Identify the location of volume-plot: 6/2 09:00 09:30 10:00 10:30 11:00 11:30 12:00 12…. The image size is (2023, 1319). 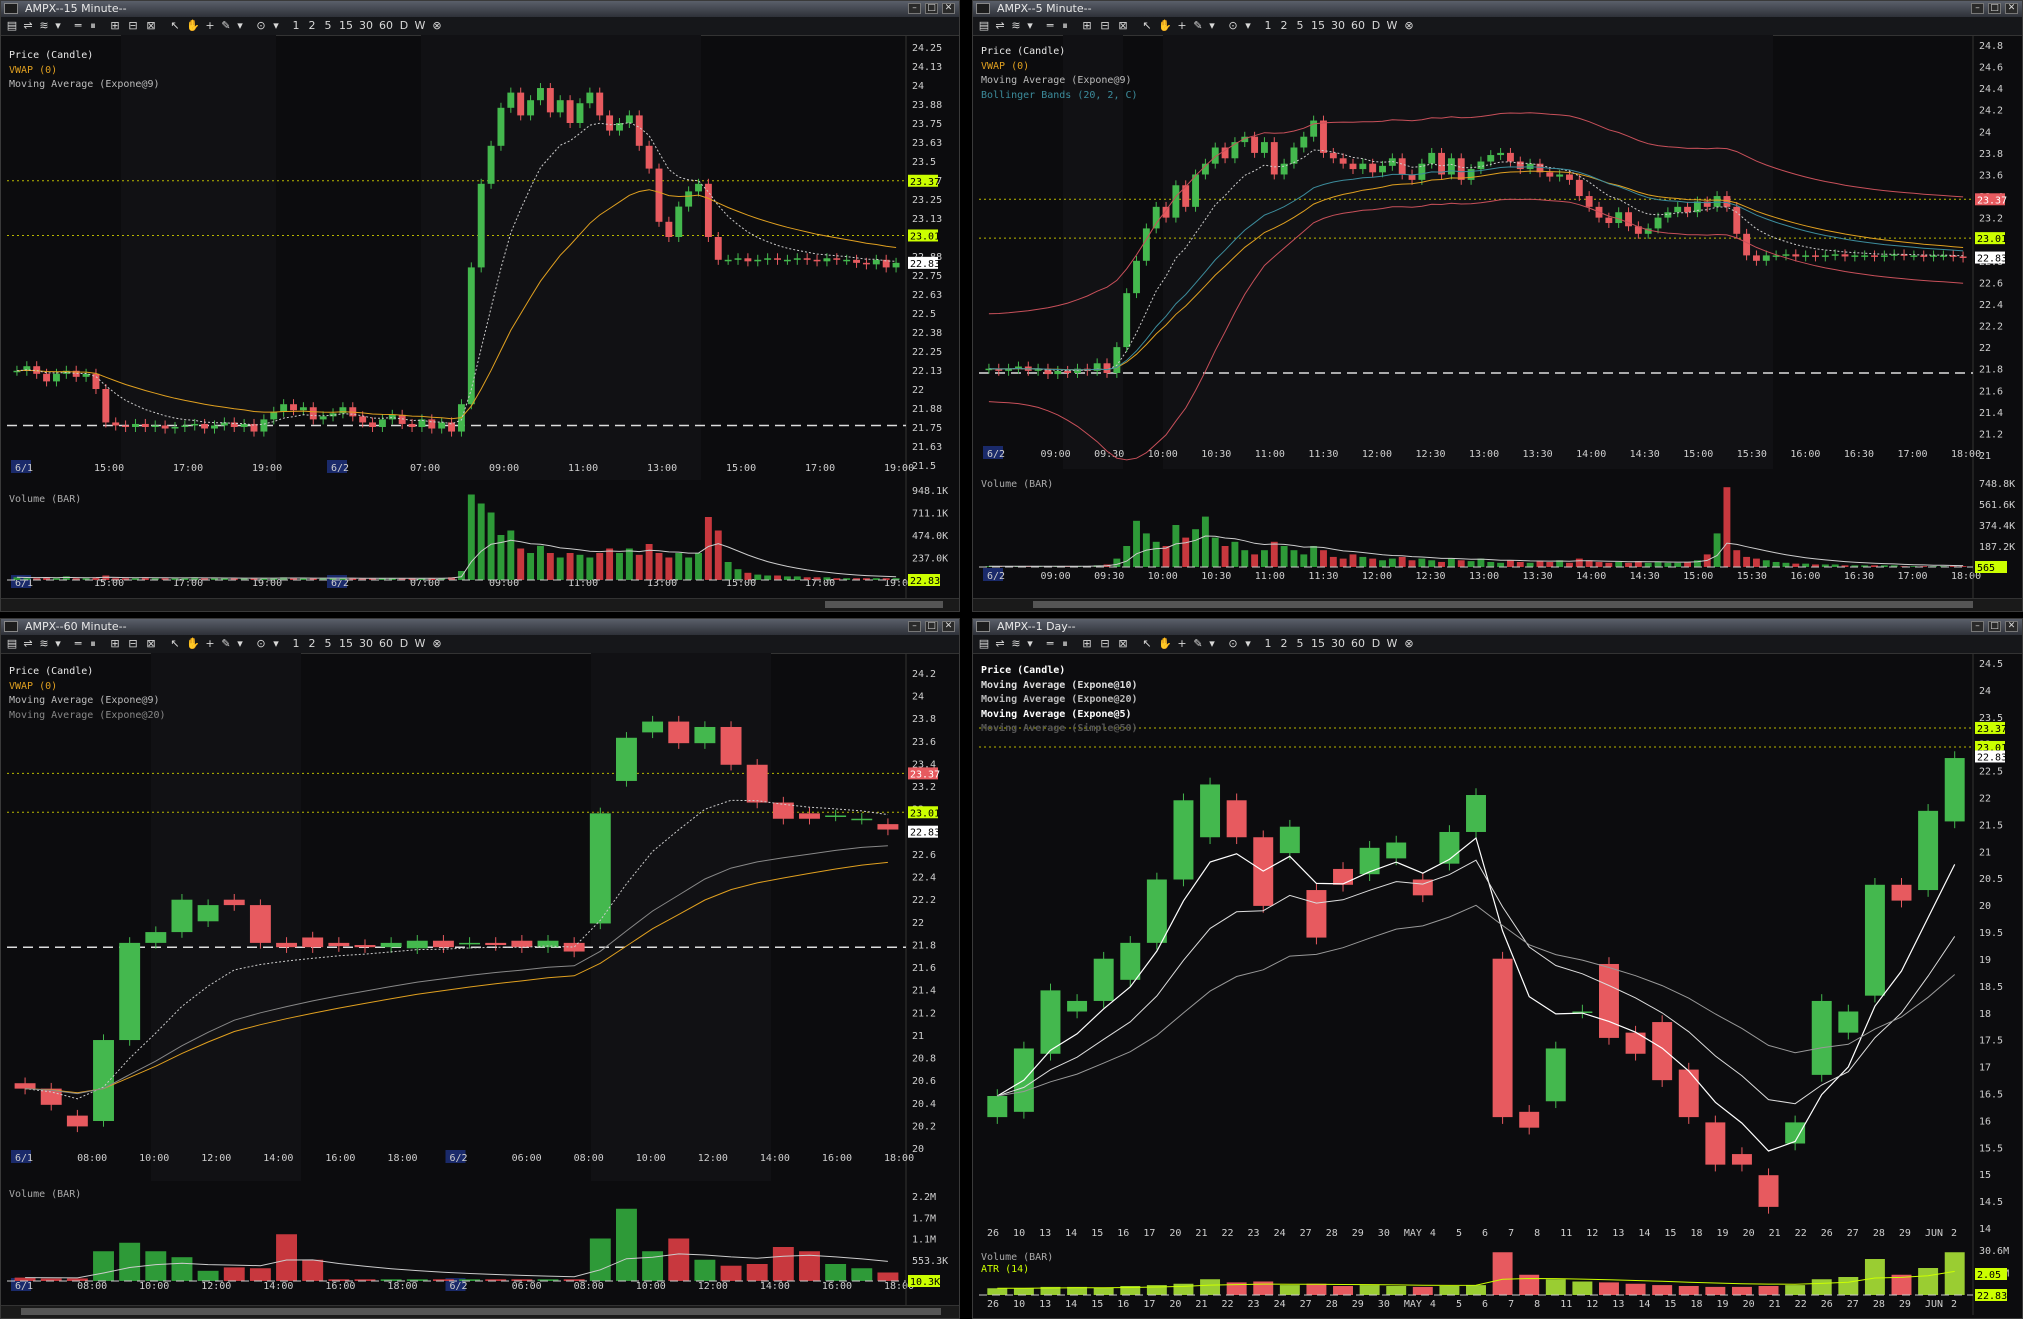
(1497, 535).